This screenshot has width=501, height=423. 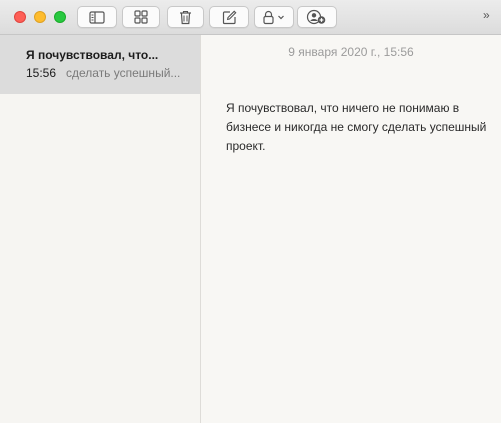 I want to click on trash-icon, so click(x=185, y=17).